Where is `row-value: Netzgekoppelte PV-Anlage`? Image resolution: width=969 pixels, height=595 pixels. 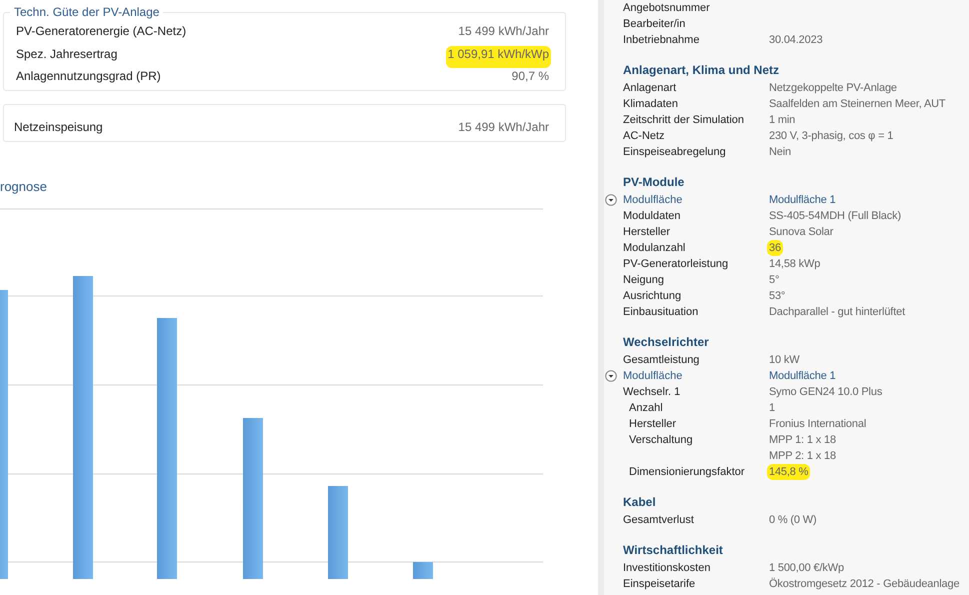 row-value: Netzgekoppelte PV-Anlage is located at coordinates (833, 88).